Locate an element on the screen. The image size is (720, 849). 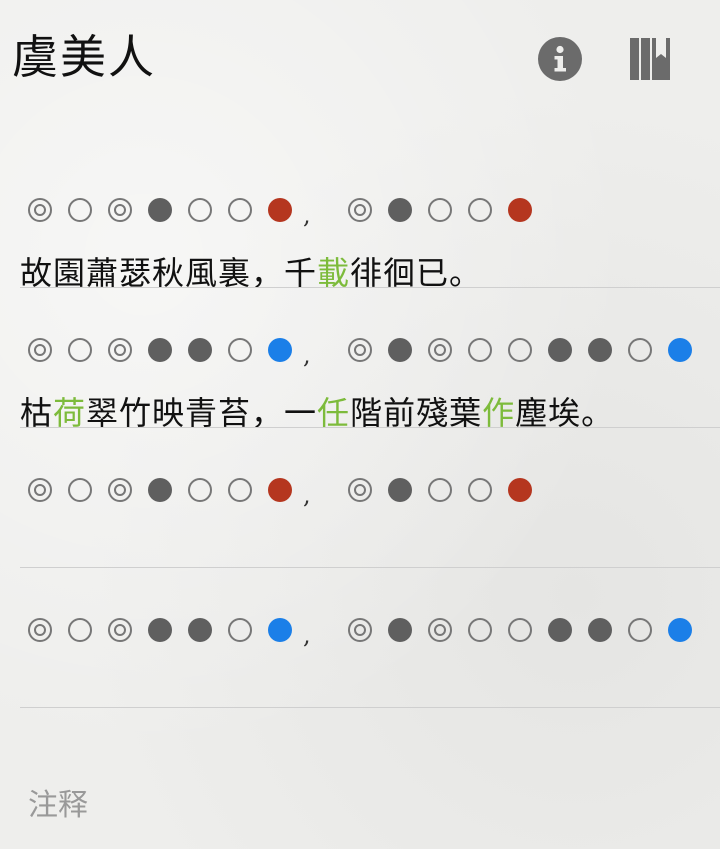
library-icon is located at coordinates (650, 59).